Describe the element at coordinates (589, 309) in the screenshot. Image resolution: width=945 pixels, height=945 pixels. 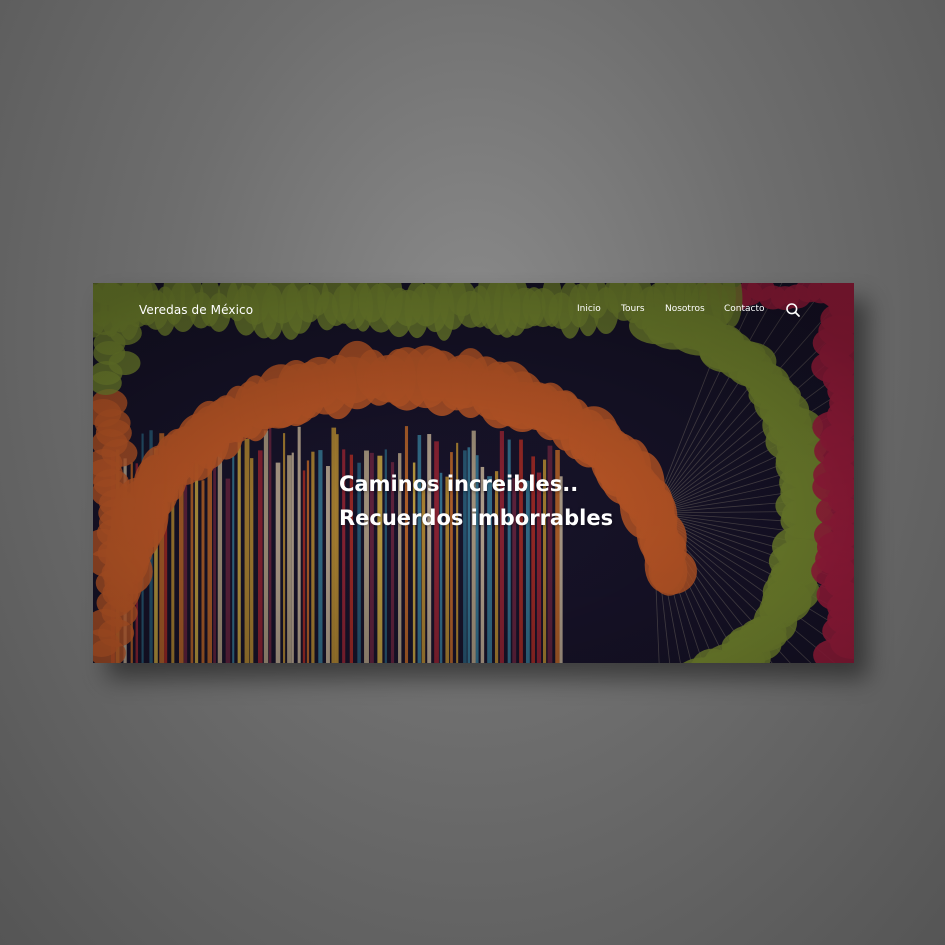
I see `nav-item-inicio: Inicio` at that location.